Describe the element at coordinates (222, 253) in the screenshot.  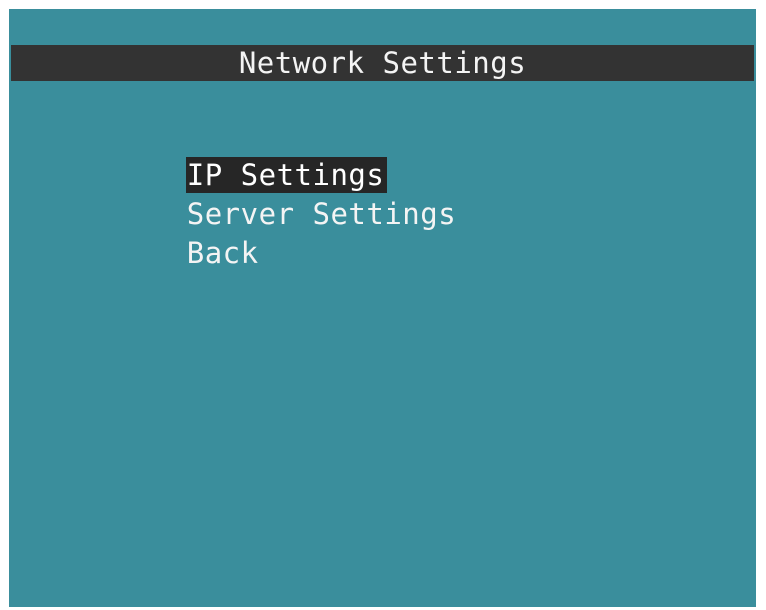
I see `menu-item-label: Back` at that location.